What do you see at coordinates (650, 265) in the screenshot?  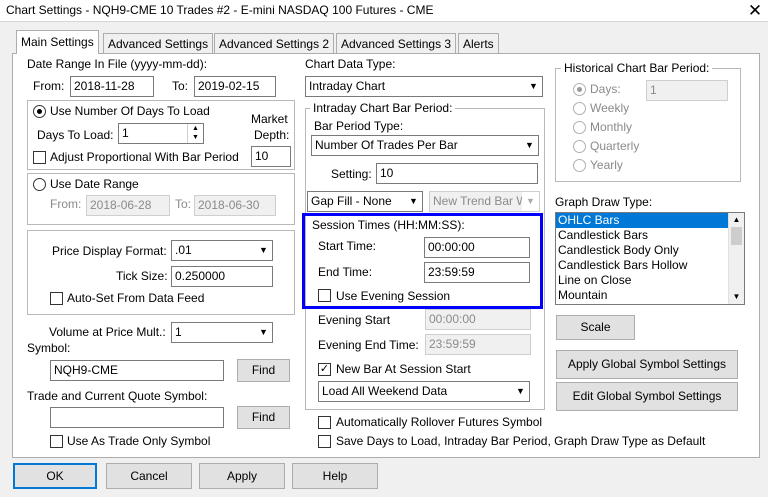 I see `list-item: Candlestick Bars Hollow` at bounding box center [650, 265].